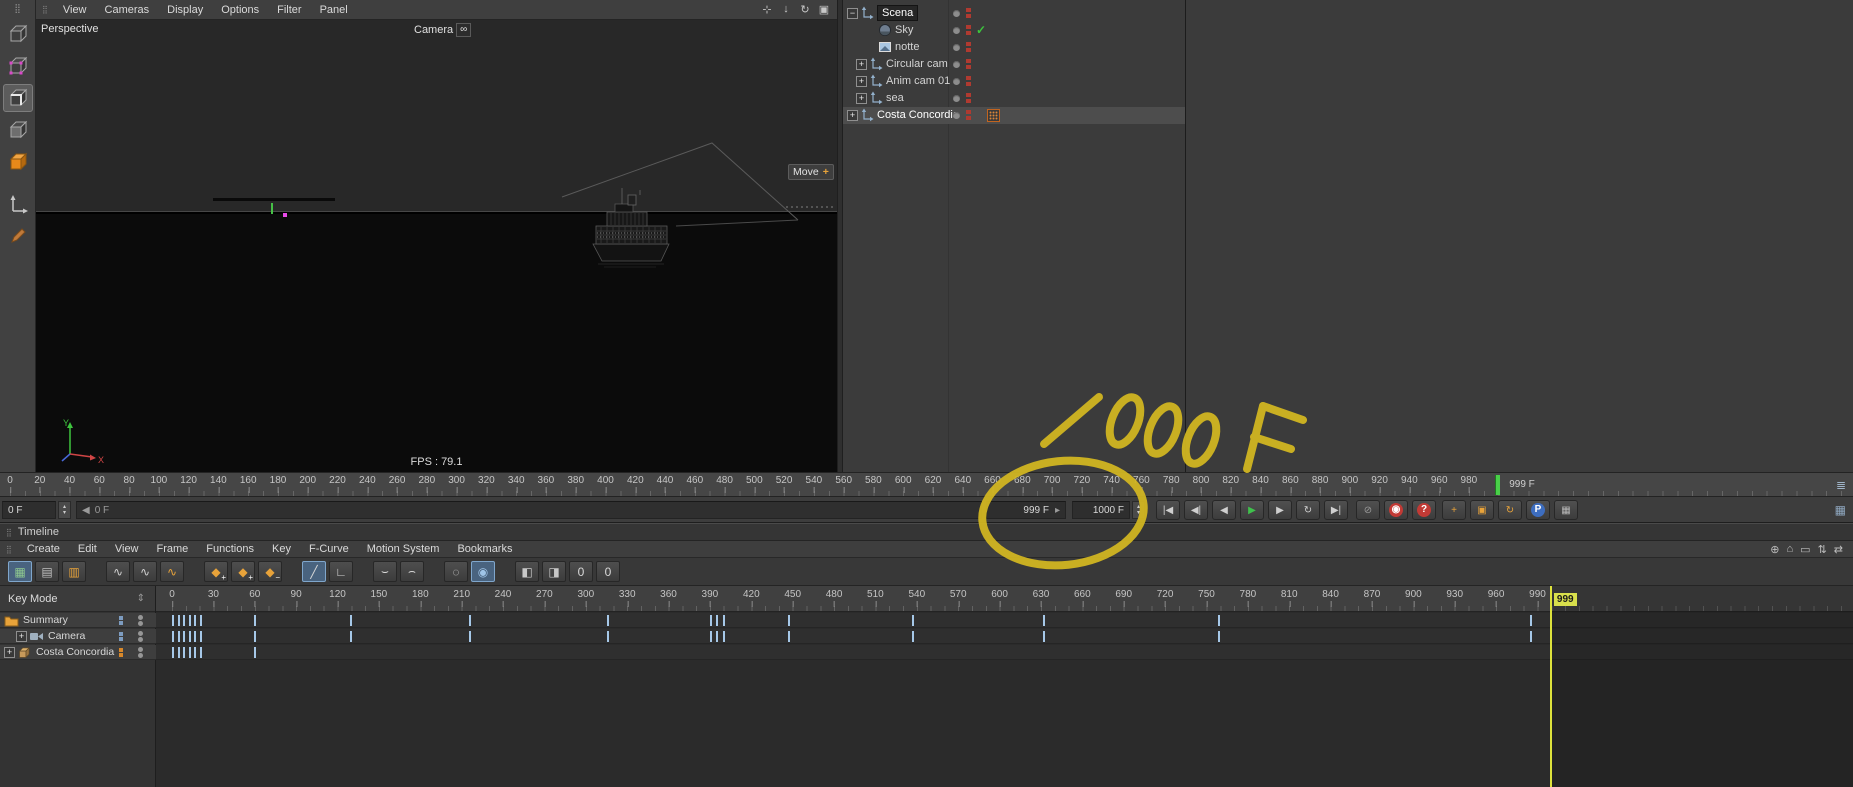 Image resolution: width=1853 pixels, height=787 pixels. What do you see at coordinates (993, 117) in the screenshot?
I see `display-tag-icon` at bounding box center [993, 117].